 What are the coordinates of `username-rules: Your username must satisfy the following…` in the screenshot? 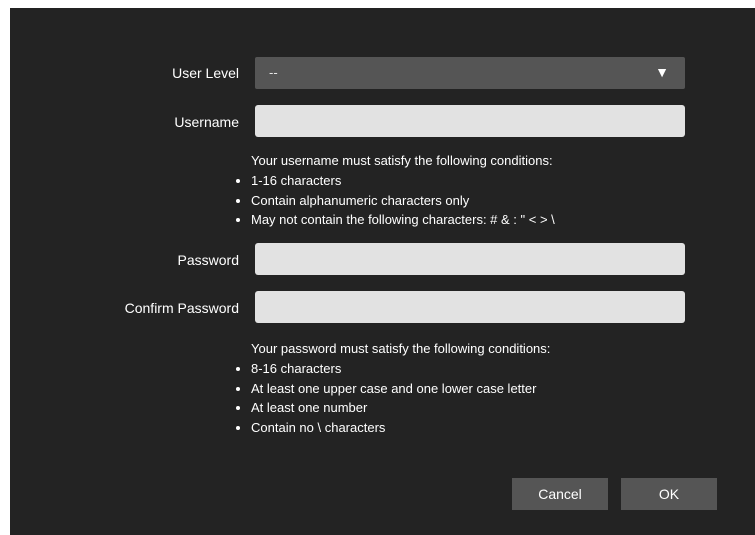 It's located at (393, 190).